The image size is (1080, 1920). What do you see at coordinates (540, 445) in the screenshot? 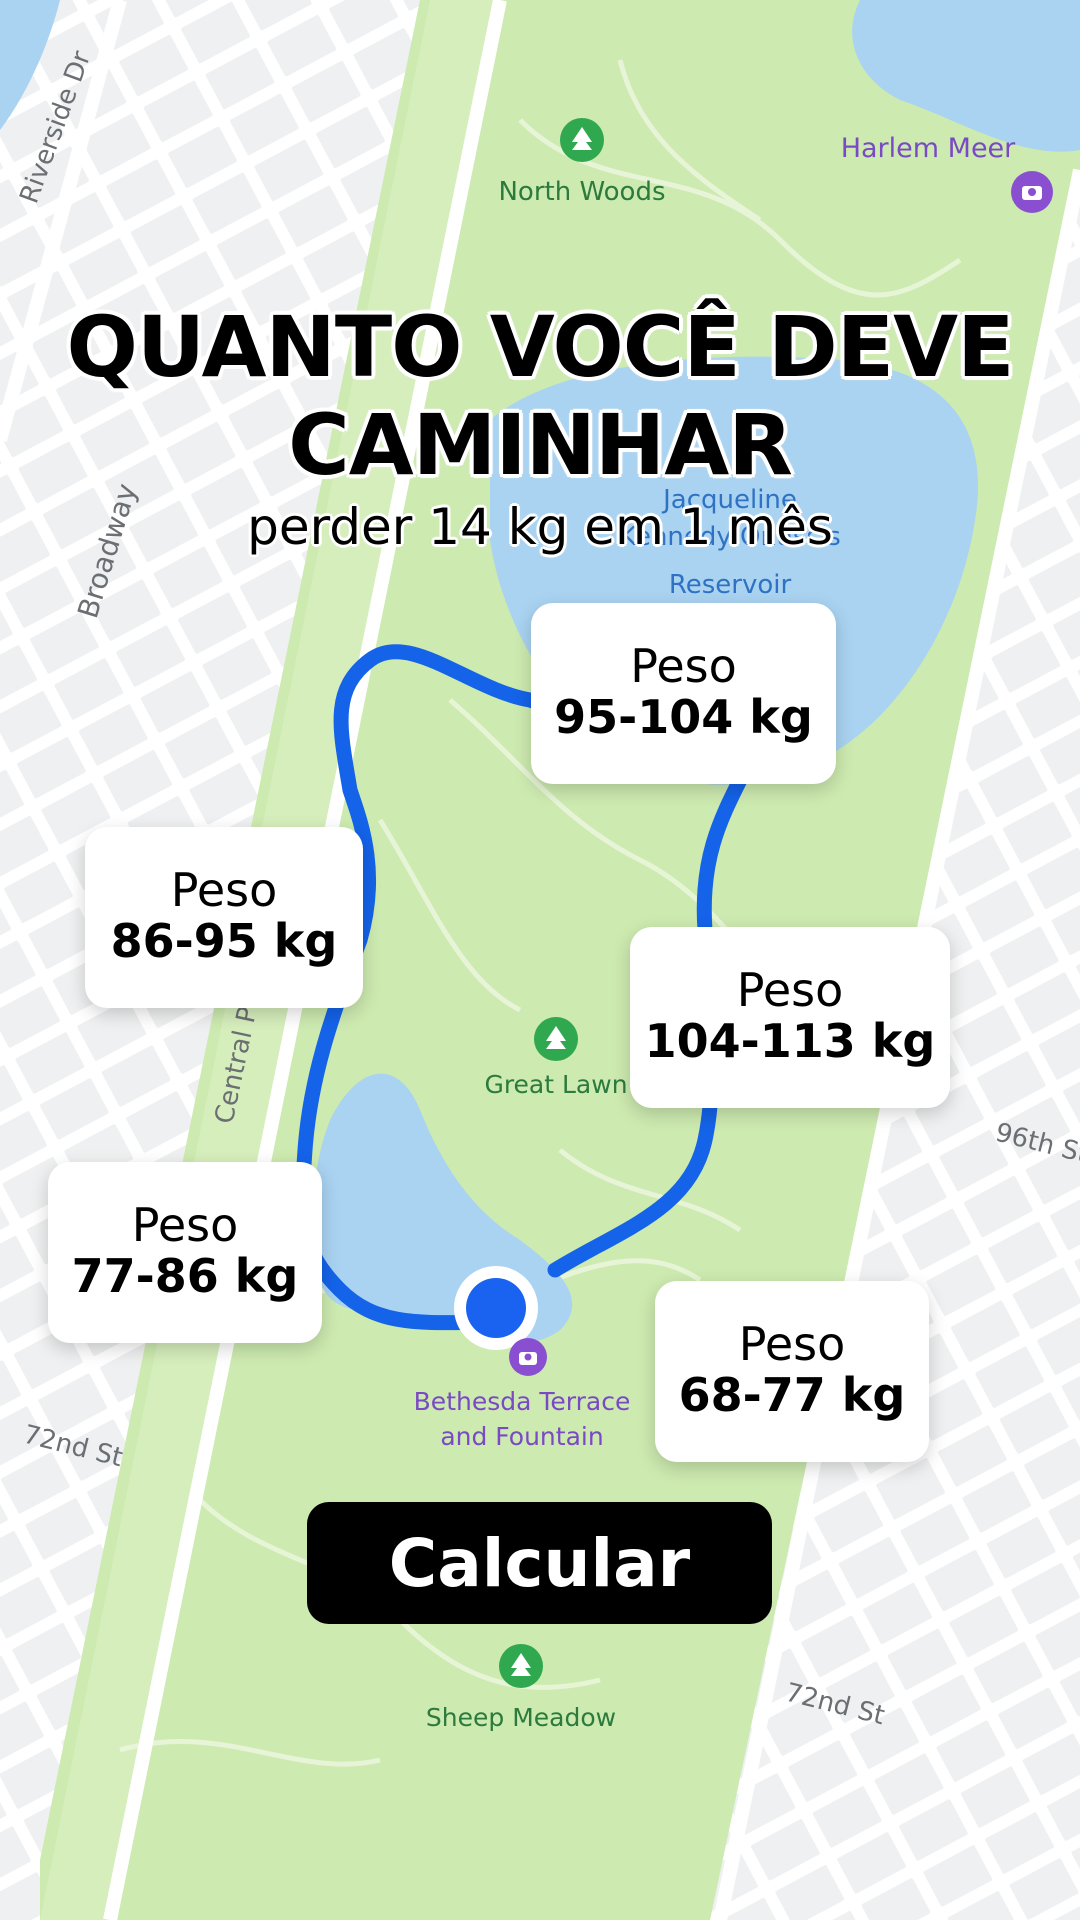
I see `title-line-2: CAMINHAR` at bounding box center [540, 445].